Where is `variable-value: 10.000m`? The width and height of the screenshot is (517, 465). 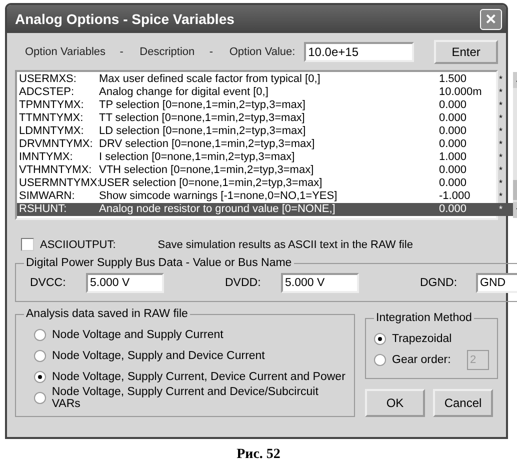 variable-value: 10.000m is located at coordinates (461, 92).